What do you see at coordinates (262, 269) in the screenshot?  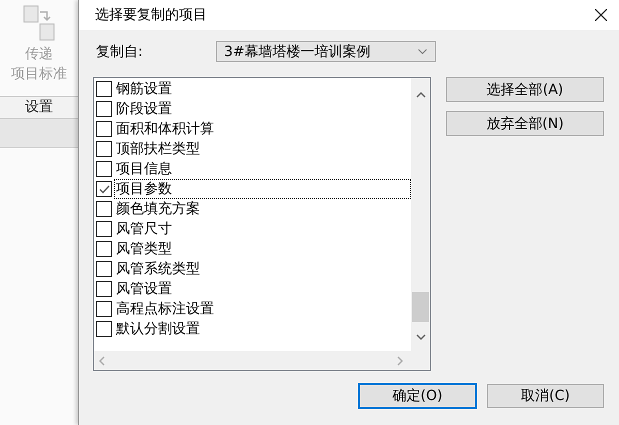 I see `list-item: 风管系统类型` at bounding box center [262, 269].